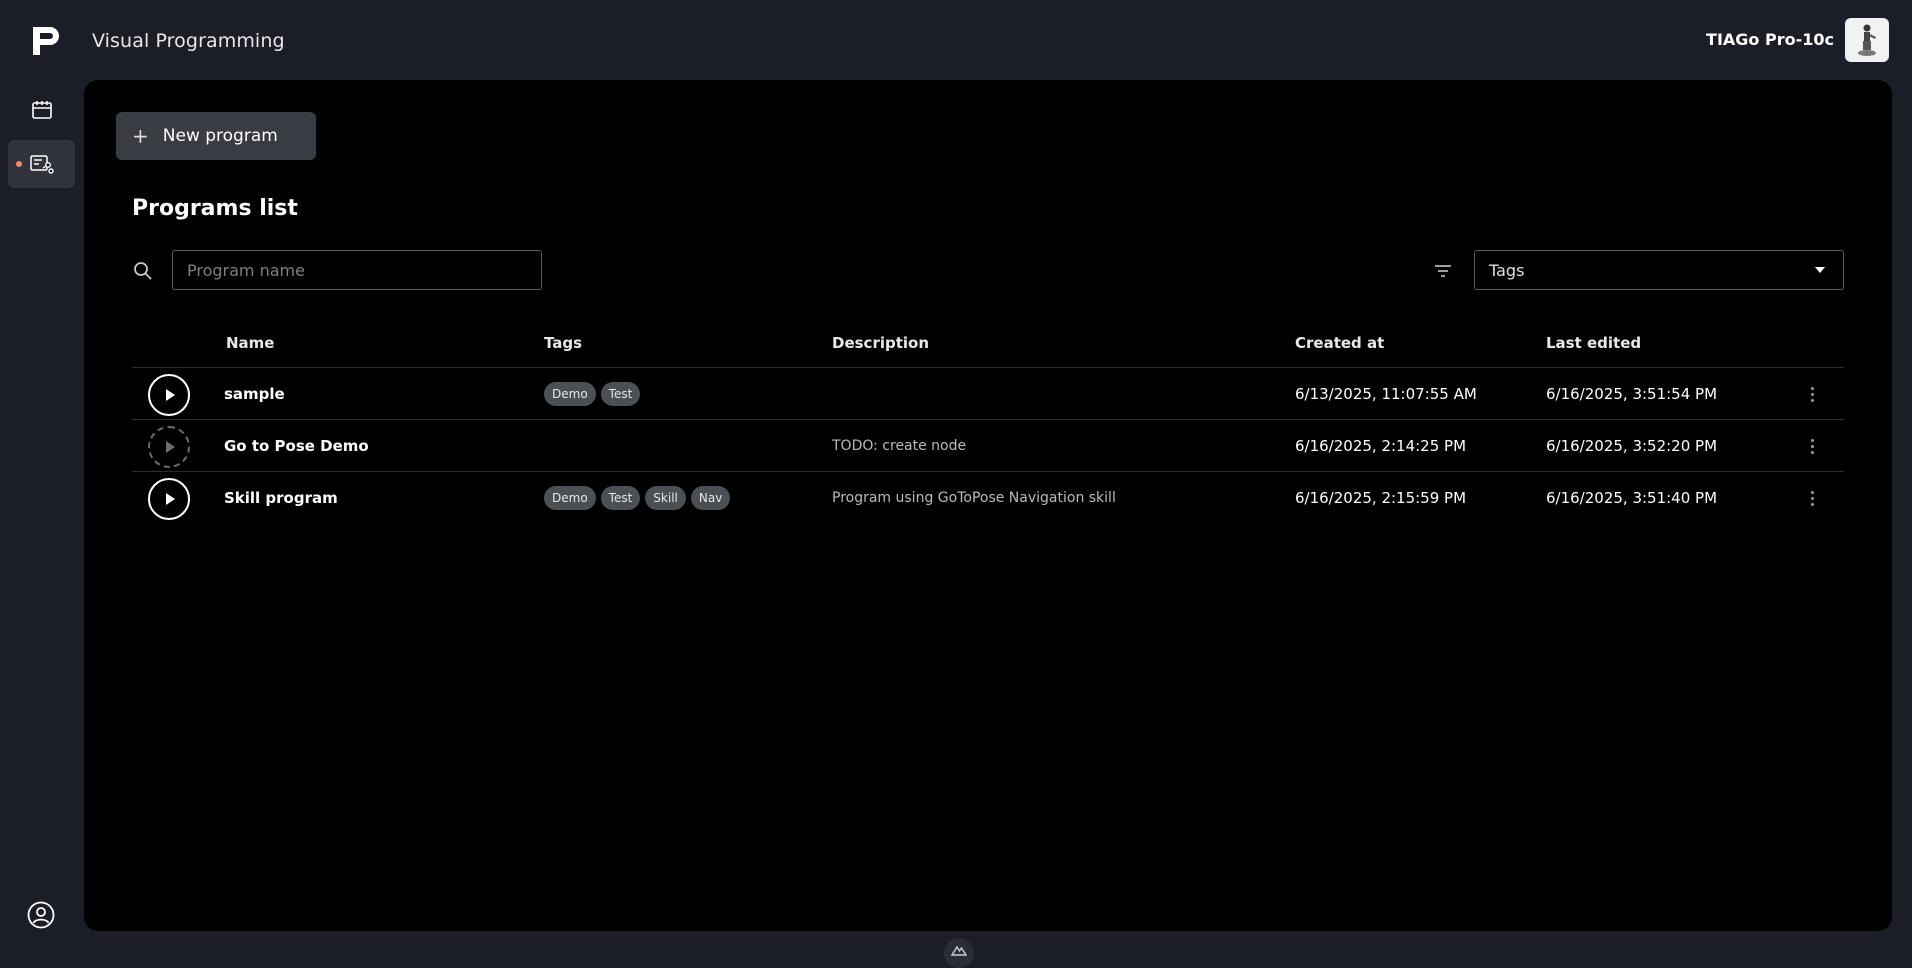 The image size is (1912, 968). I want to click on top-bar: Visual Programming TIAGo Pro-10c, so click(956, 40).